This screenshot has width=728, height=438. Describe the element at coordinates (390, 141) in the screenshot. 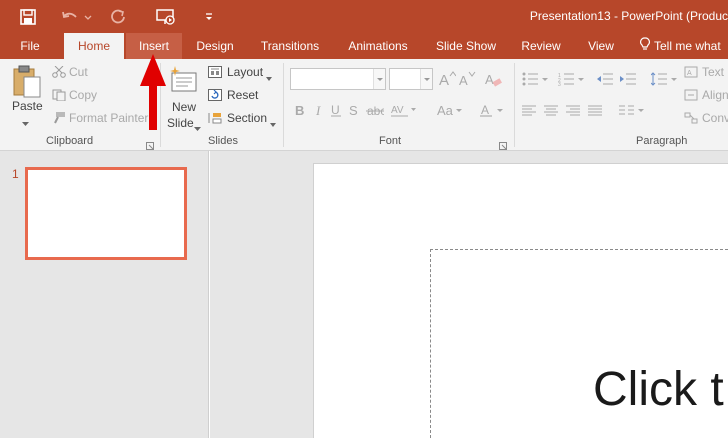

I see `font-group-label: Font` at that location.